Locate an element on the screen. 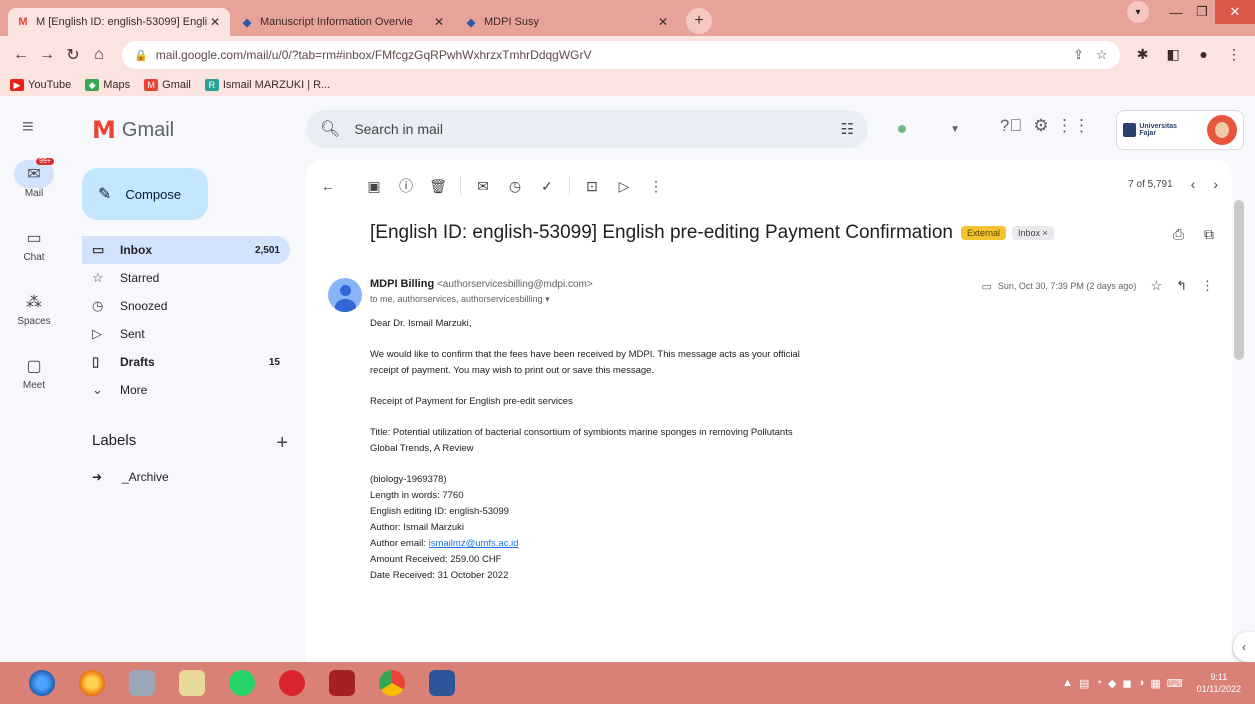 The height and width of the screenshot is (704, 1255). tab-manuscript: ◆ Manuscript Information Overvie ✕ is located at coordinates (343, 22).